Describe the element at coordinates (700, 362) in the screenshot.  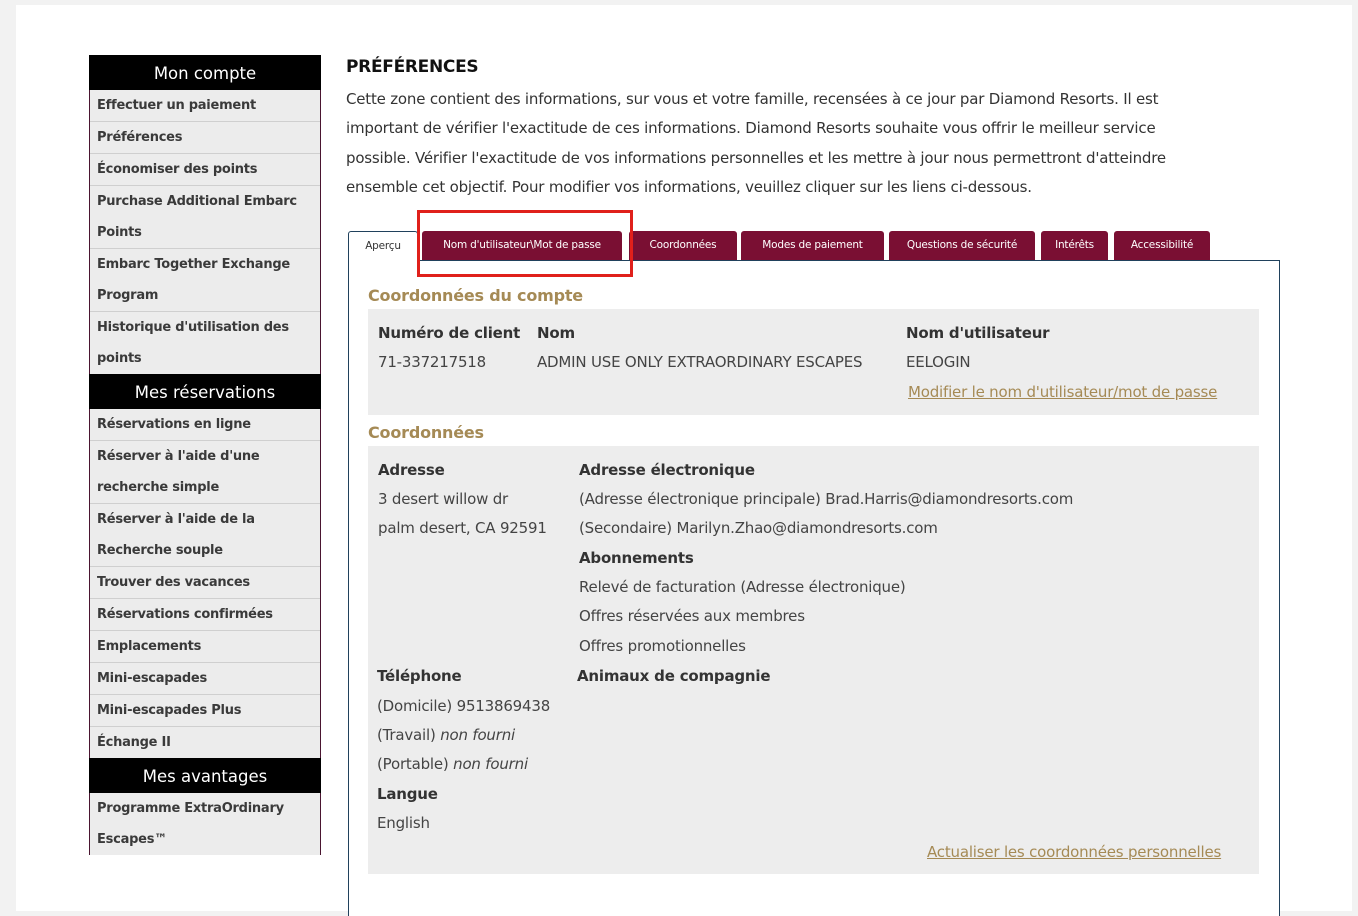
I see `name-value: ADMIN USE ONLY EXTRAORDINARY ESCAPES` at that location.